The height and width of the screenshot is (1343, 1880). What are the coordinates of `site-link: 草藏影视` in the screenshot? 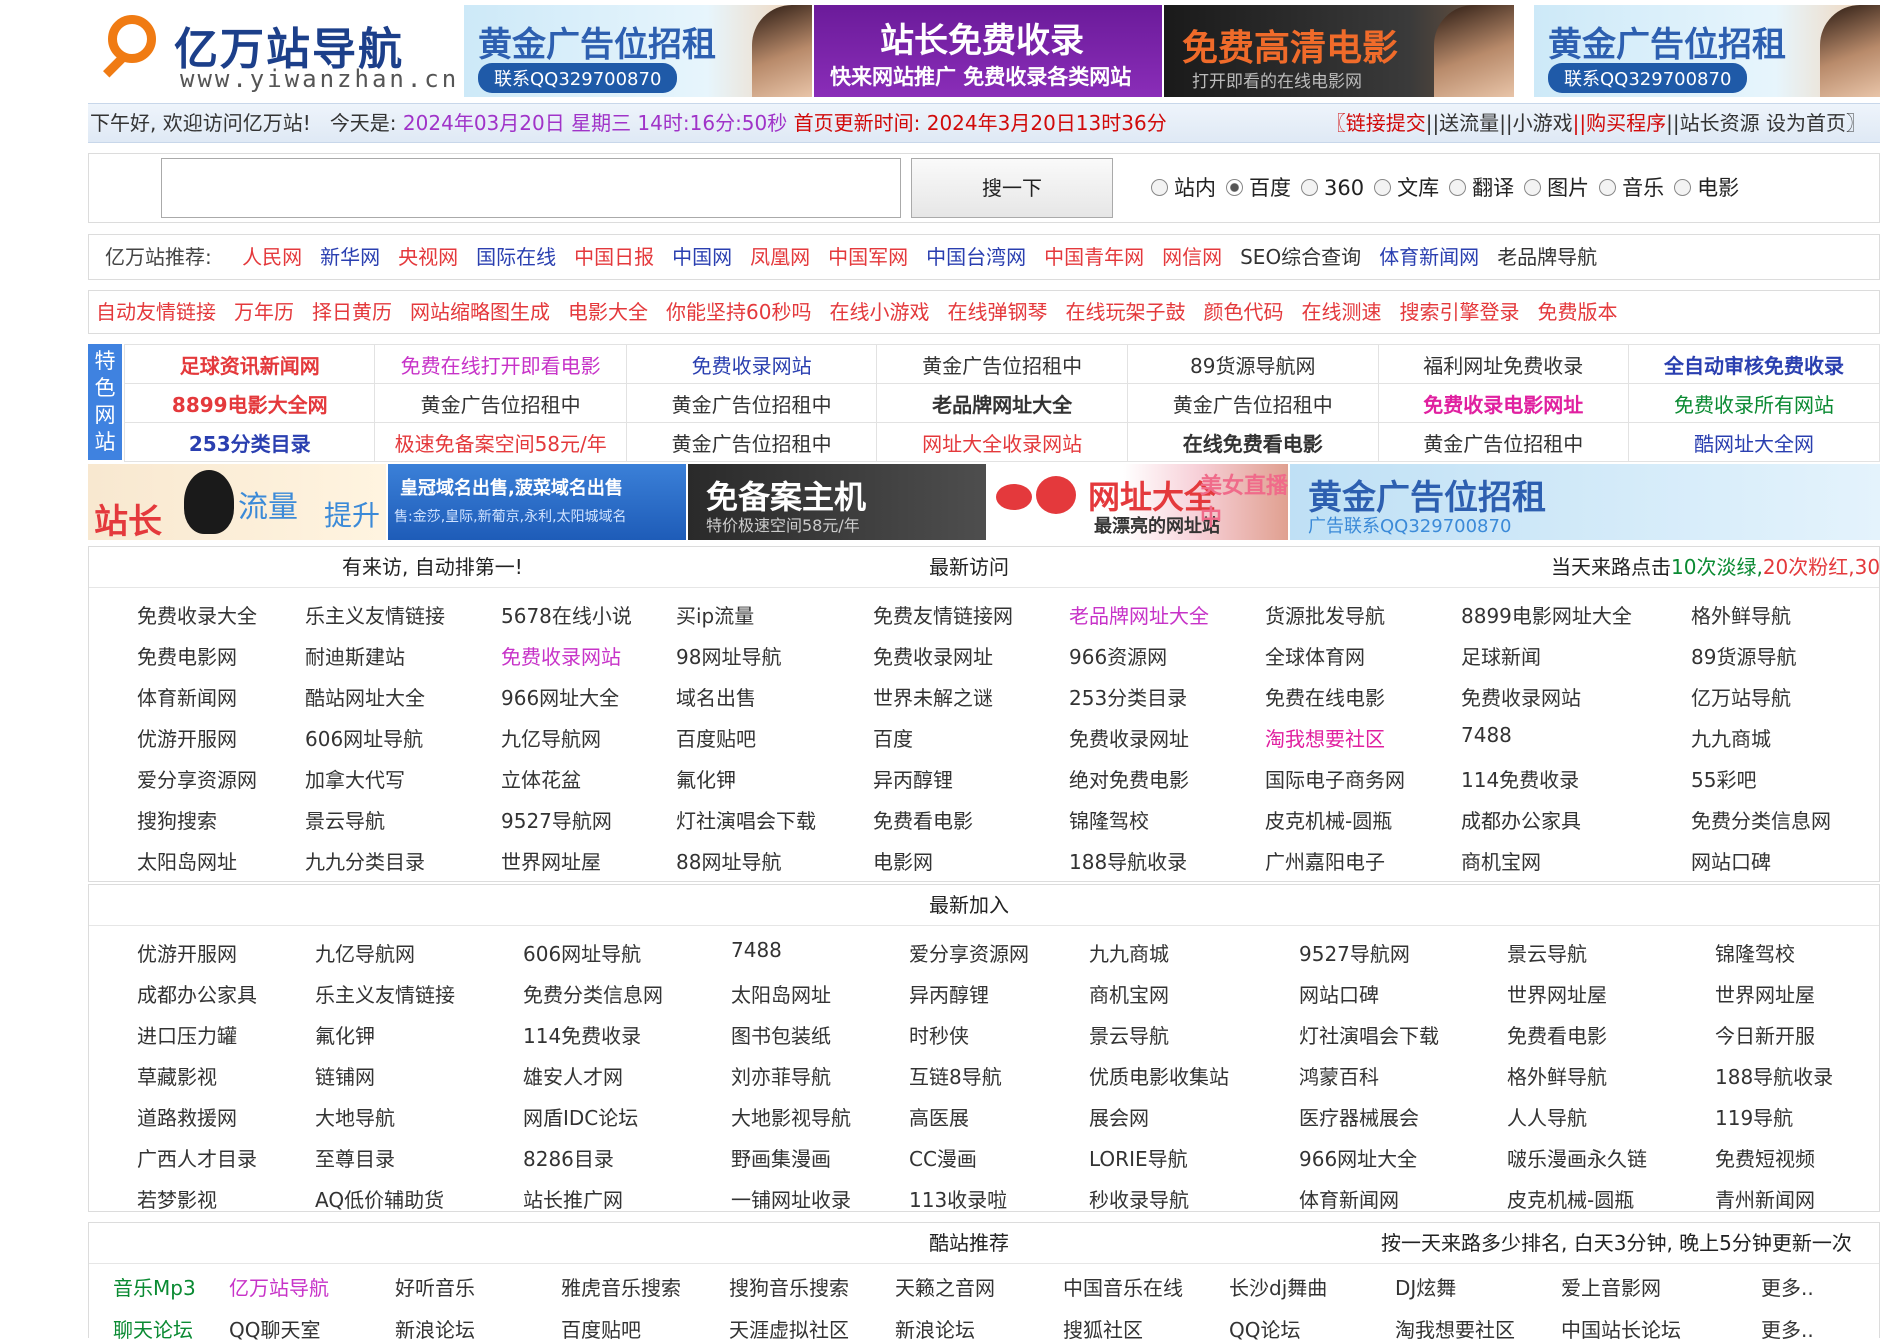 It's located at (177, 1075).